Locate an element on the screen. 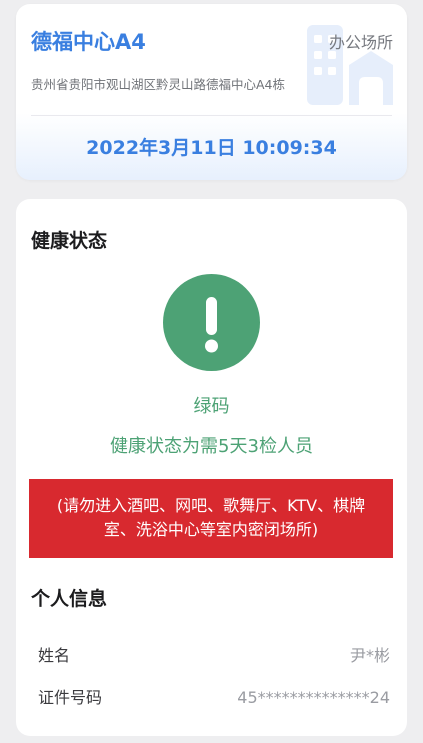 The width and height of the screenshot is (423, 743). warning-line-1: (请勿进入酒吧、网吧、歌舞厅、KTV、棋牌 is located at coordinates (211, 505).